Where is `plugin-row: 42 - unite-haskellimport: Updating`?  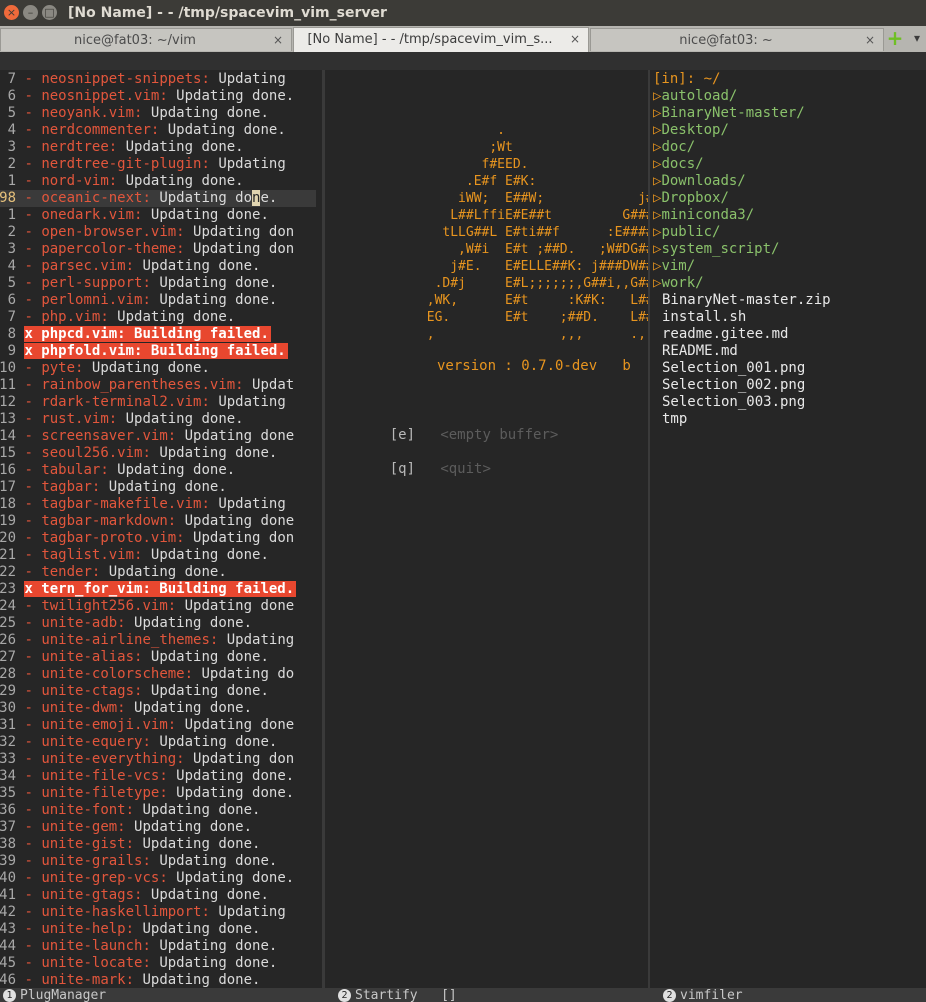
plugin-row: 42 - unite-haskellimport: Updating is located at coordinates (158, 912).